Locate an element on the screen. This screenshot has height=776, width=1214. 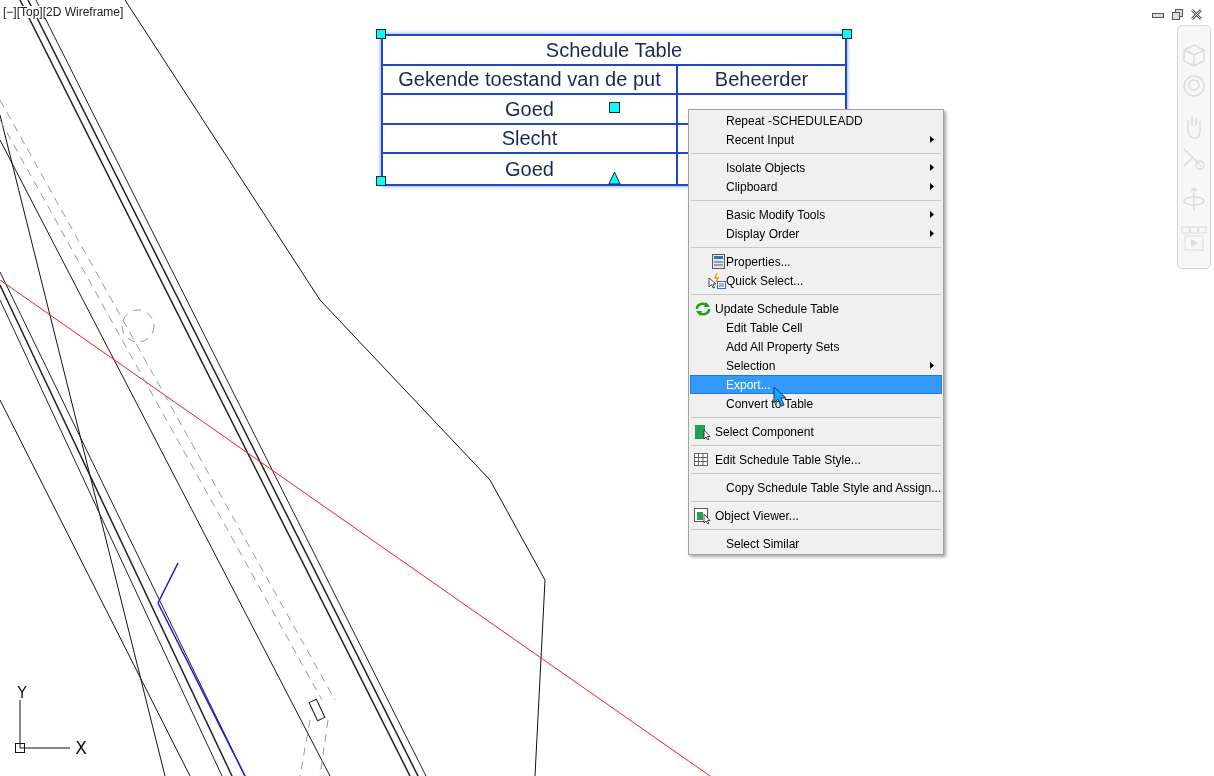
quick-select-icon is located at coordinates (717, 280).